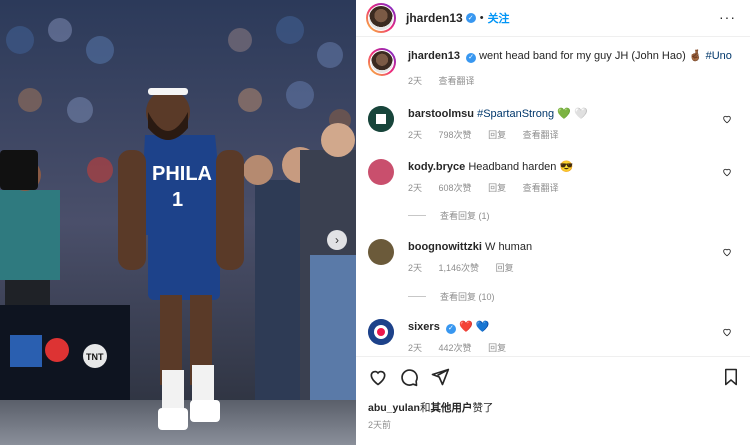  I want to click on author-avatar, so click(381, 18).